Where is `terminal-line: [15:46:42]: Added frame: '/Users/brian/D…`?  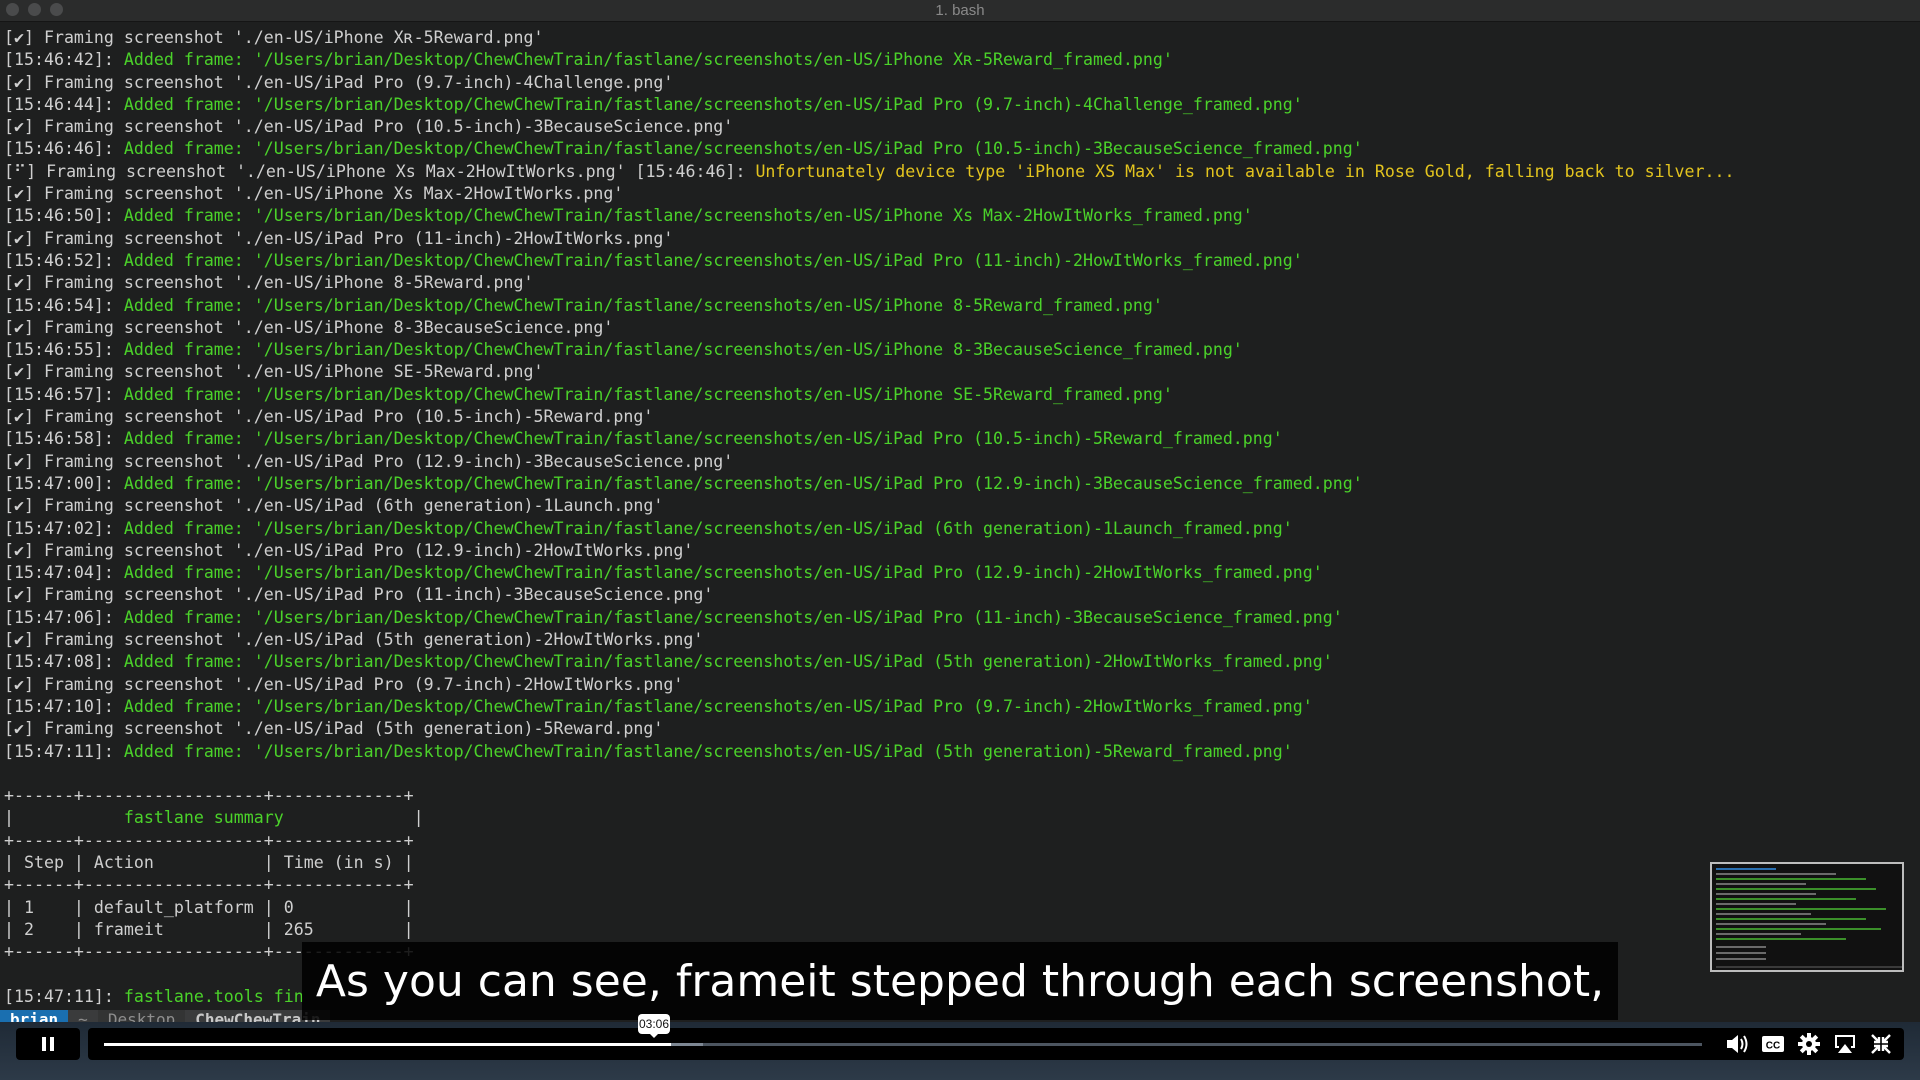
terminal-line: [15:46:42]: Added frame: '/Users/brian/D… is located at coordinates (959, 60).